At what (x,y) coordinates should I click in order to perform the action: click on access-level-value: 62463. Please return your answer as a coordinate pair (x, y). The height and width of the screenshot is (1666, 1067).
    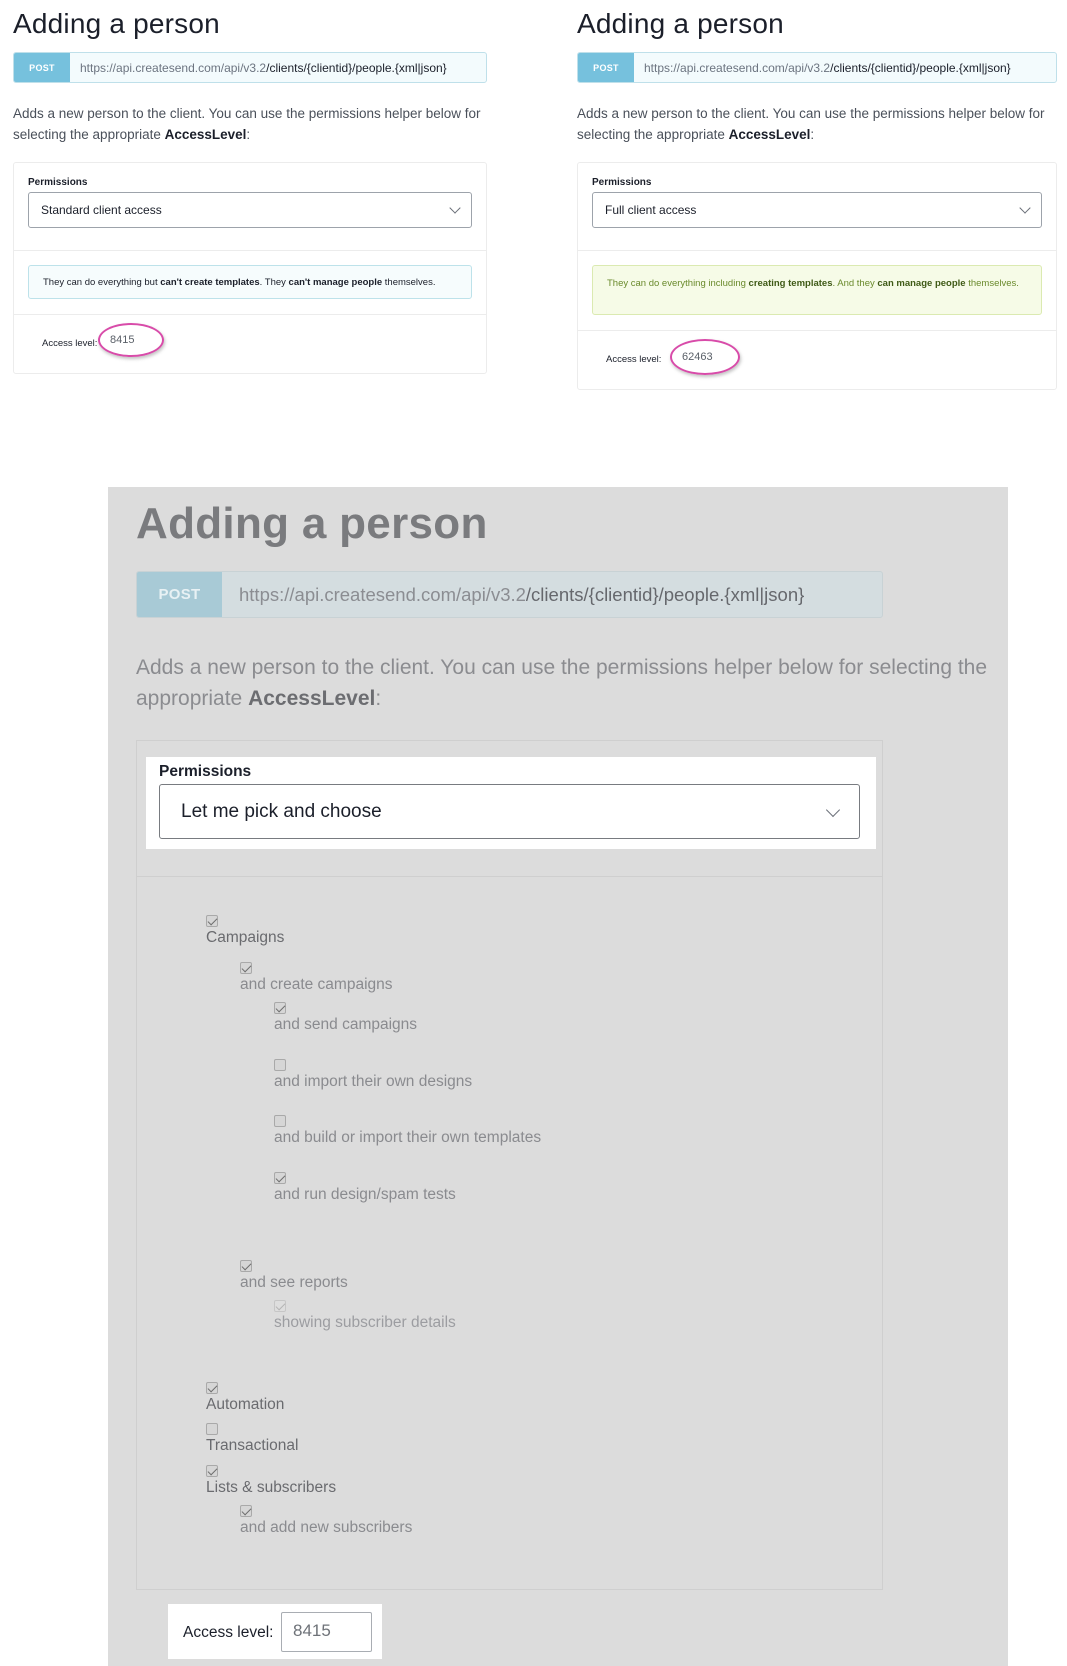
    Looking at the image, I should click on (697, 357).